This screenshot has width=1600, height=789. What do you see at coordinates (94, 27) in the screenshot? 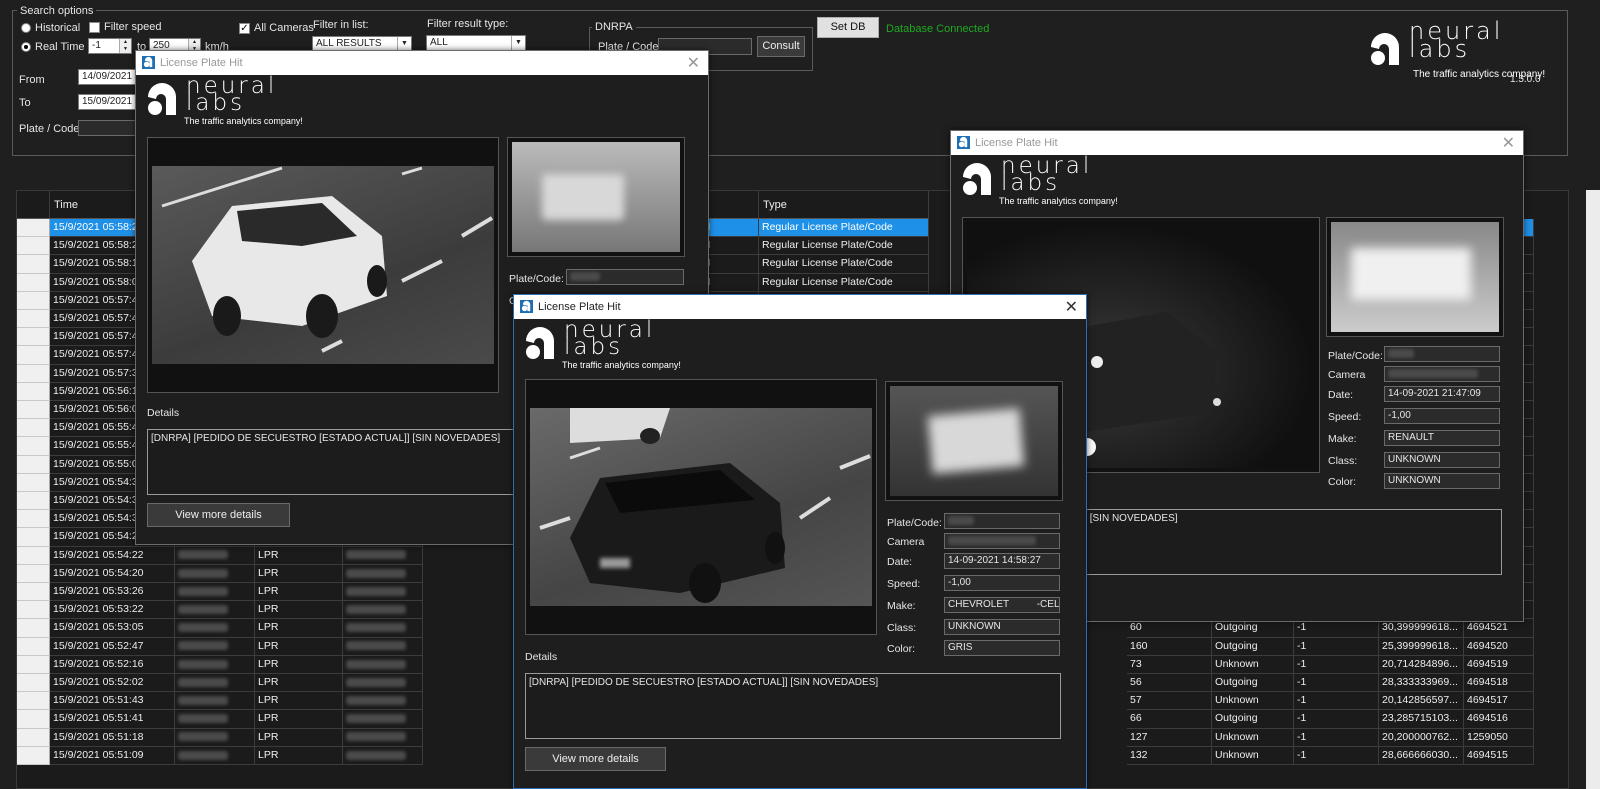
I see `filter-speed-checkbox` at bounding box center [94, 27].